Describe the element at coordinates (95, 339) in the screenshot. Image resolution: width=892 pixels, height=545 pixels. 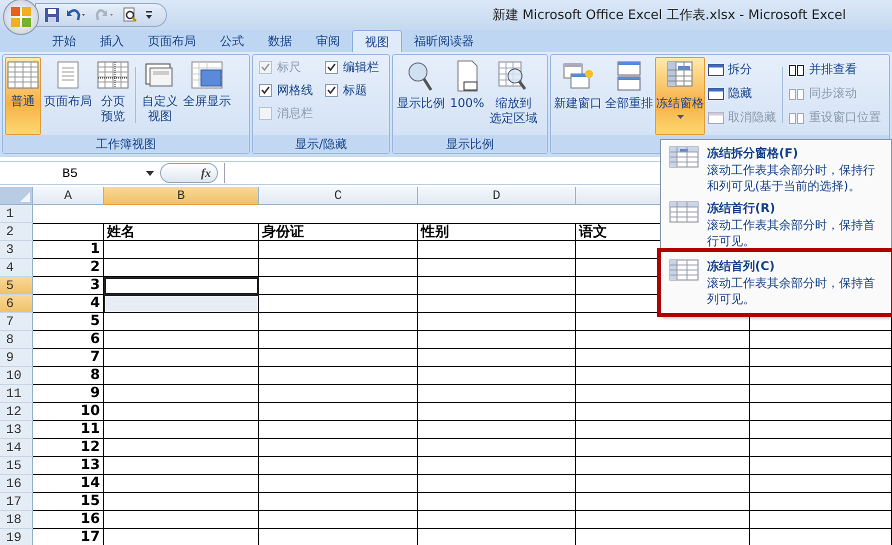
I see `cell-text: 6` at that location.